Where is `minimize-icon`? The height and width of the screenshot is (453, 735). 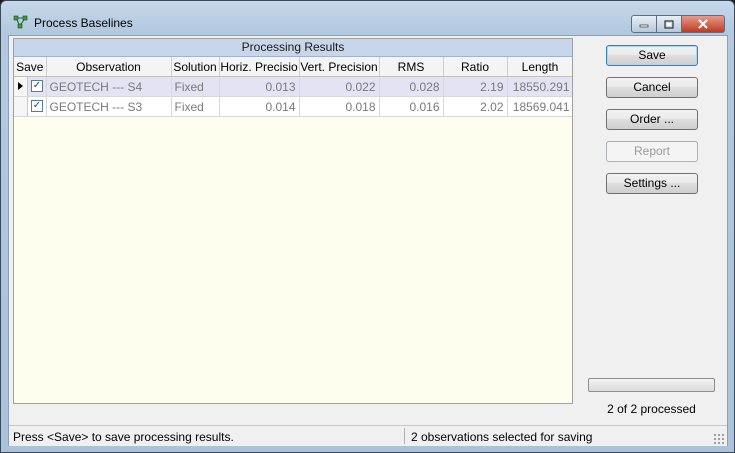 minimize-icon is located at coordinates (644, 26).